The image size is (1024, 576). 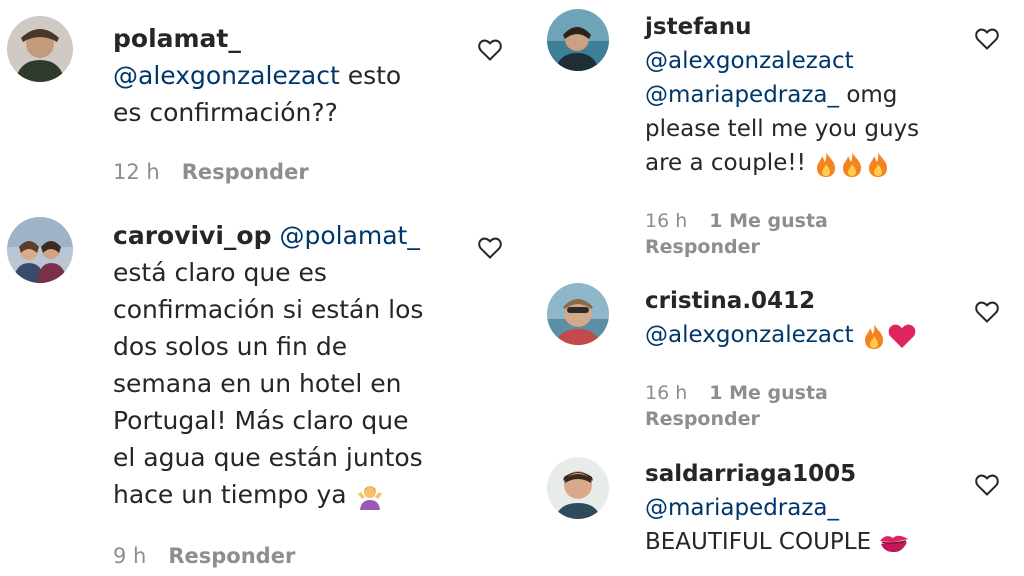 What do you see at coordinates (268, 457) in the screenshot?
I see `comment-text-line: el agua que están juntos` at bounding box center [268, 457].